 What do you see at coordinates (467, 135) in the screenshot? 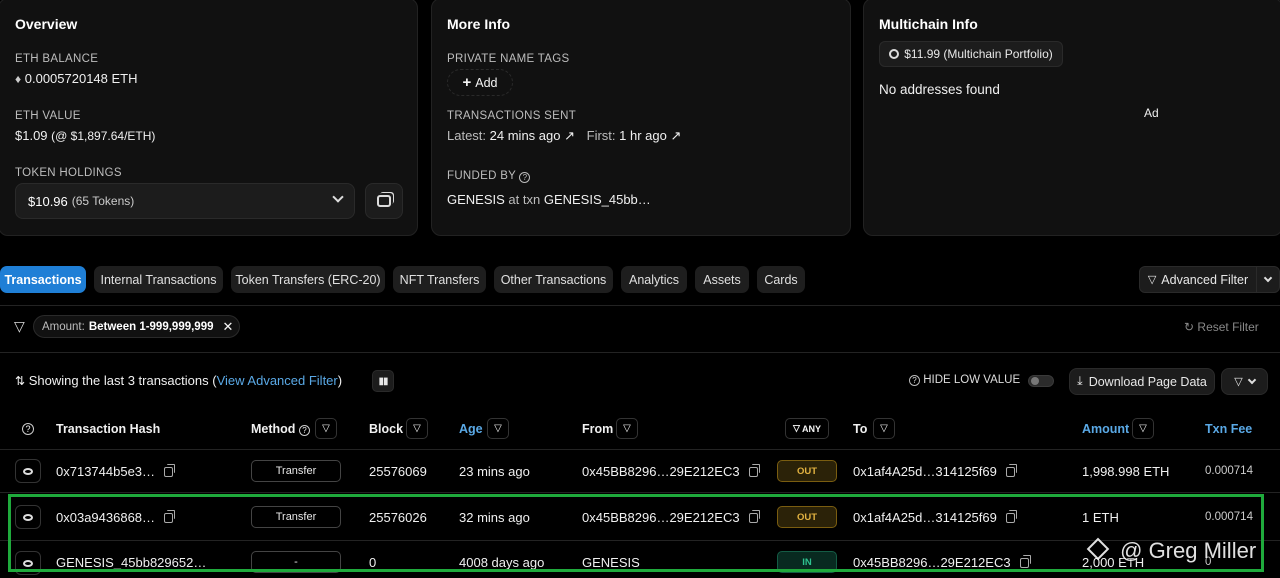
I see `latest-label: Latest:` at bounding box center [467, 135].